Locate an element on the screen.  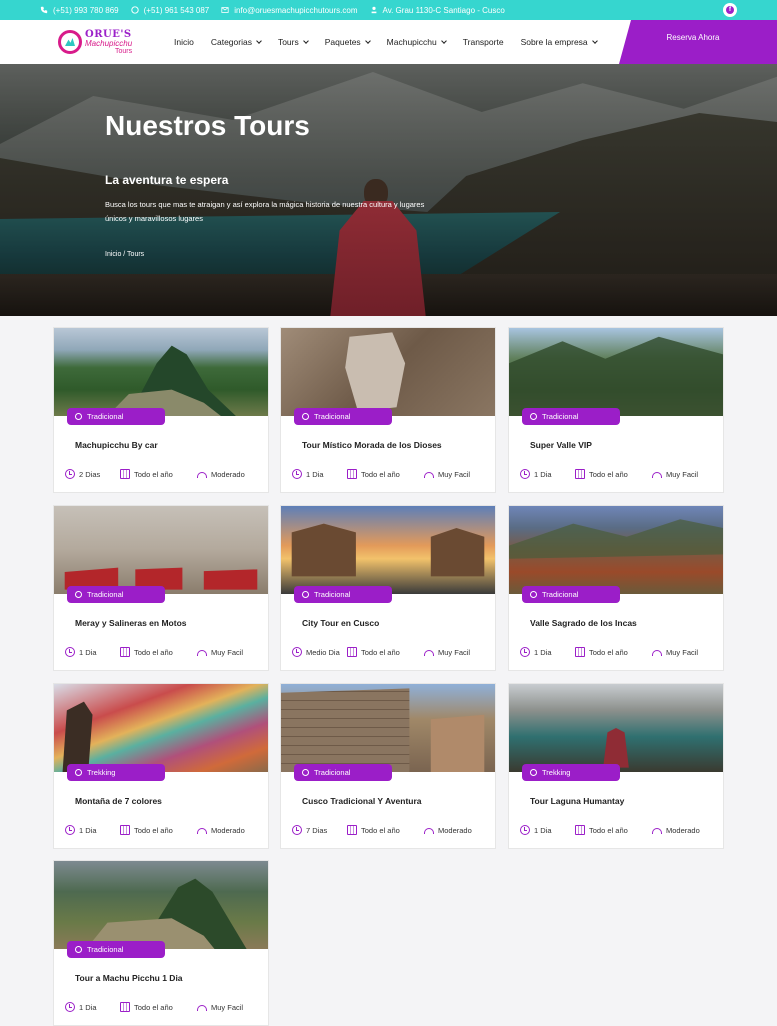
reserve-now-button: Reserva Ahora is located at coordinates (698, 42).